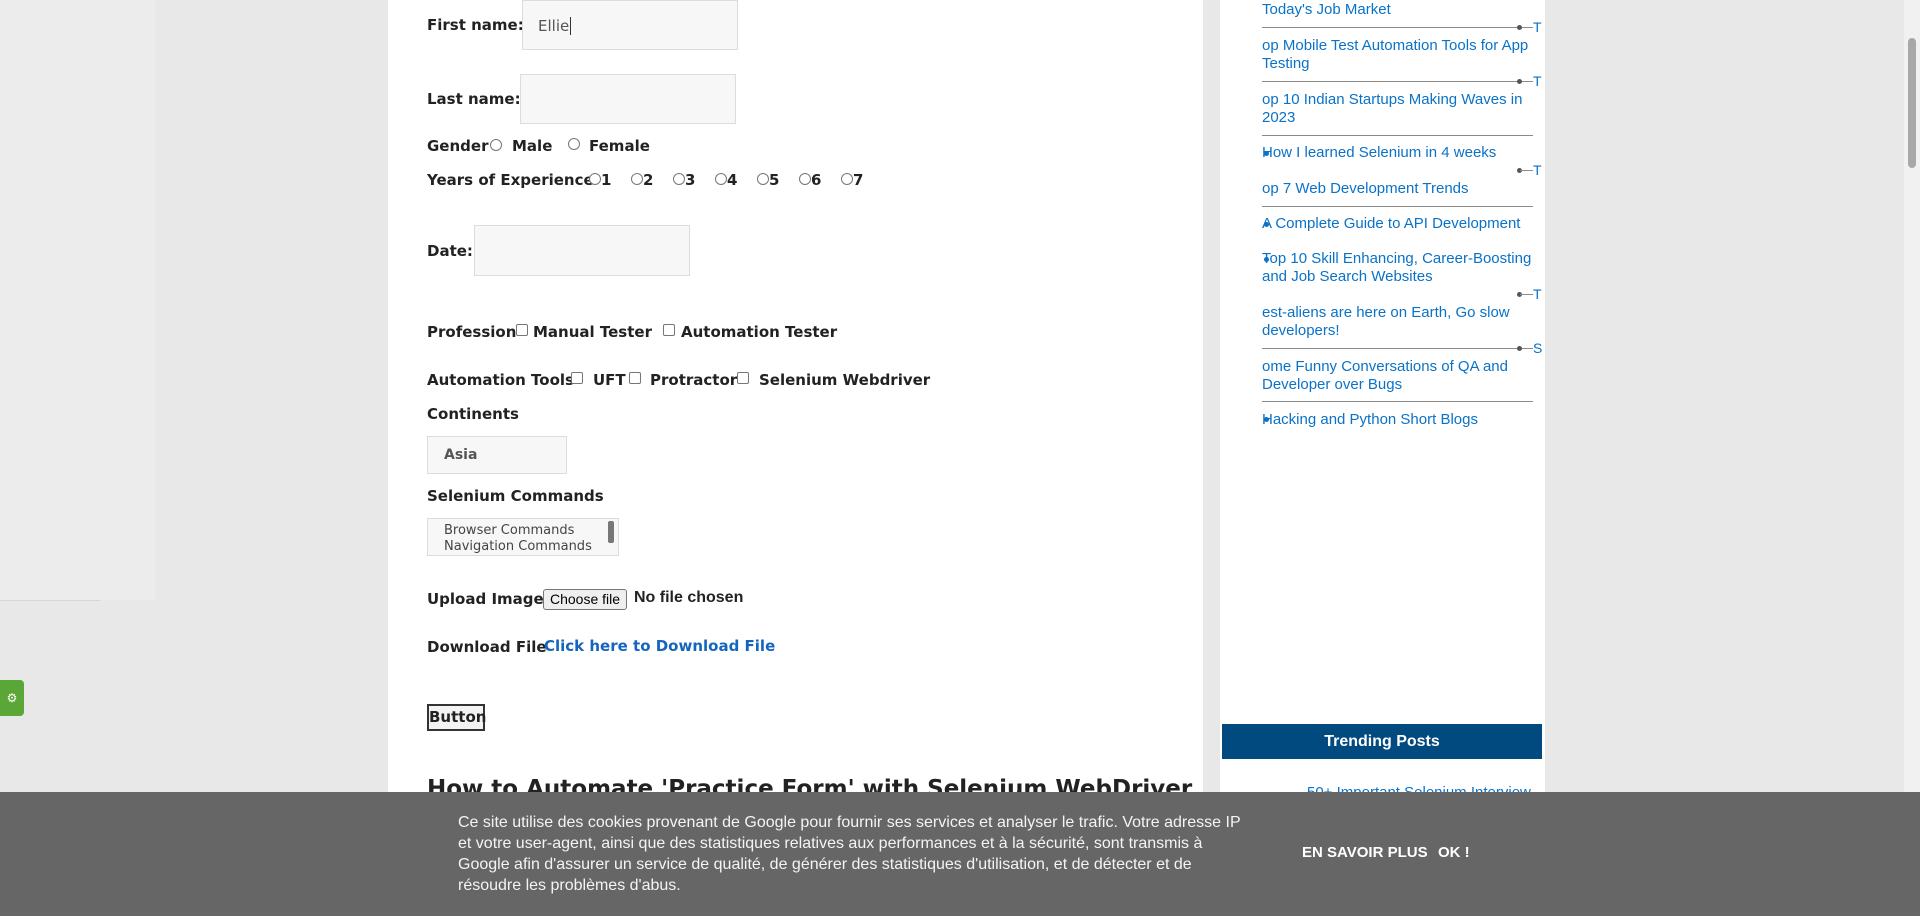 The width and height of the screenshot is (1920, 916). What do you see at coordinates (1454, 852) in the screenshot?
I see `cookie-ok-button: OK !` at bounding box center [1454, 852].